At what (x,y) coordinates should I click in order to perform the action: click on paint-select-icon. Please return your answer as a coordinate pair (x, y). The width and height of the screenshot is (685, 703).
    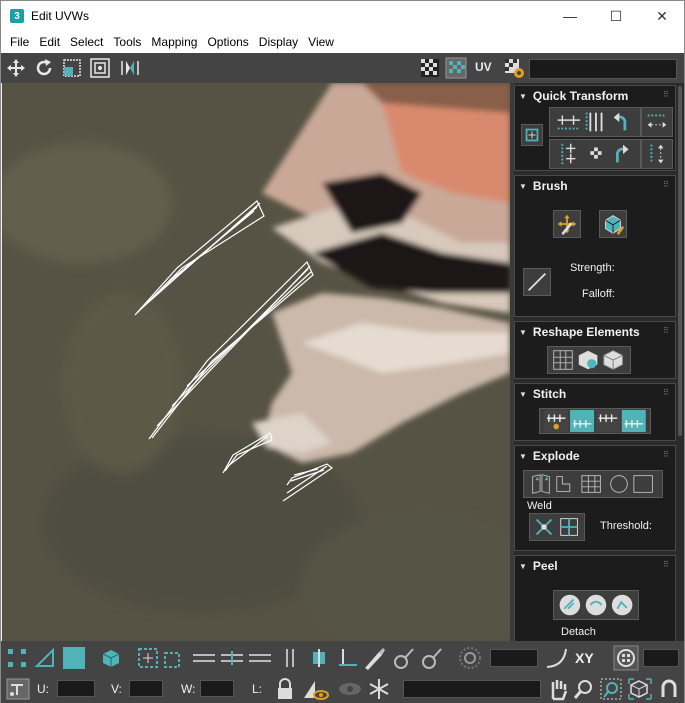
    Looking at the image, I should click on (374, 658).